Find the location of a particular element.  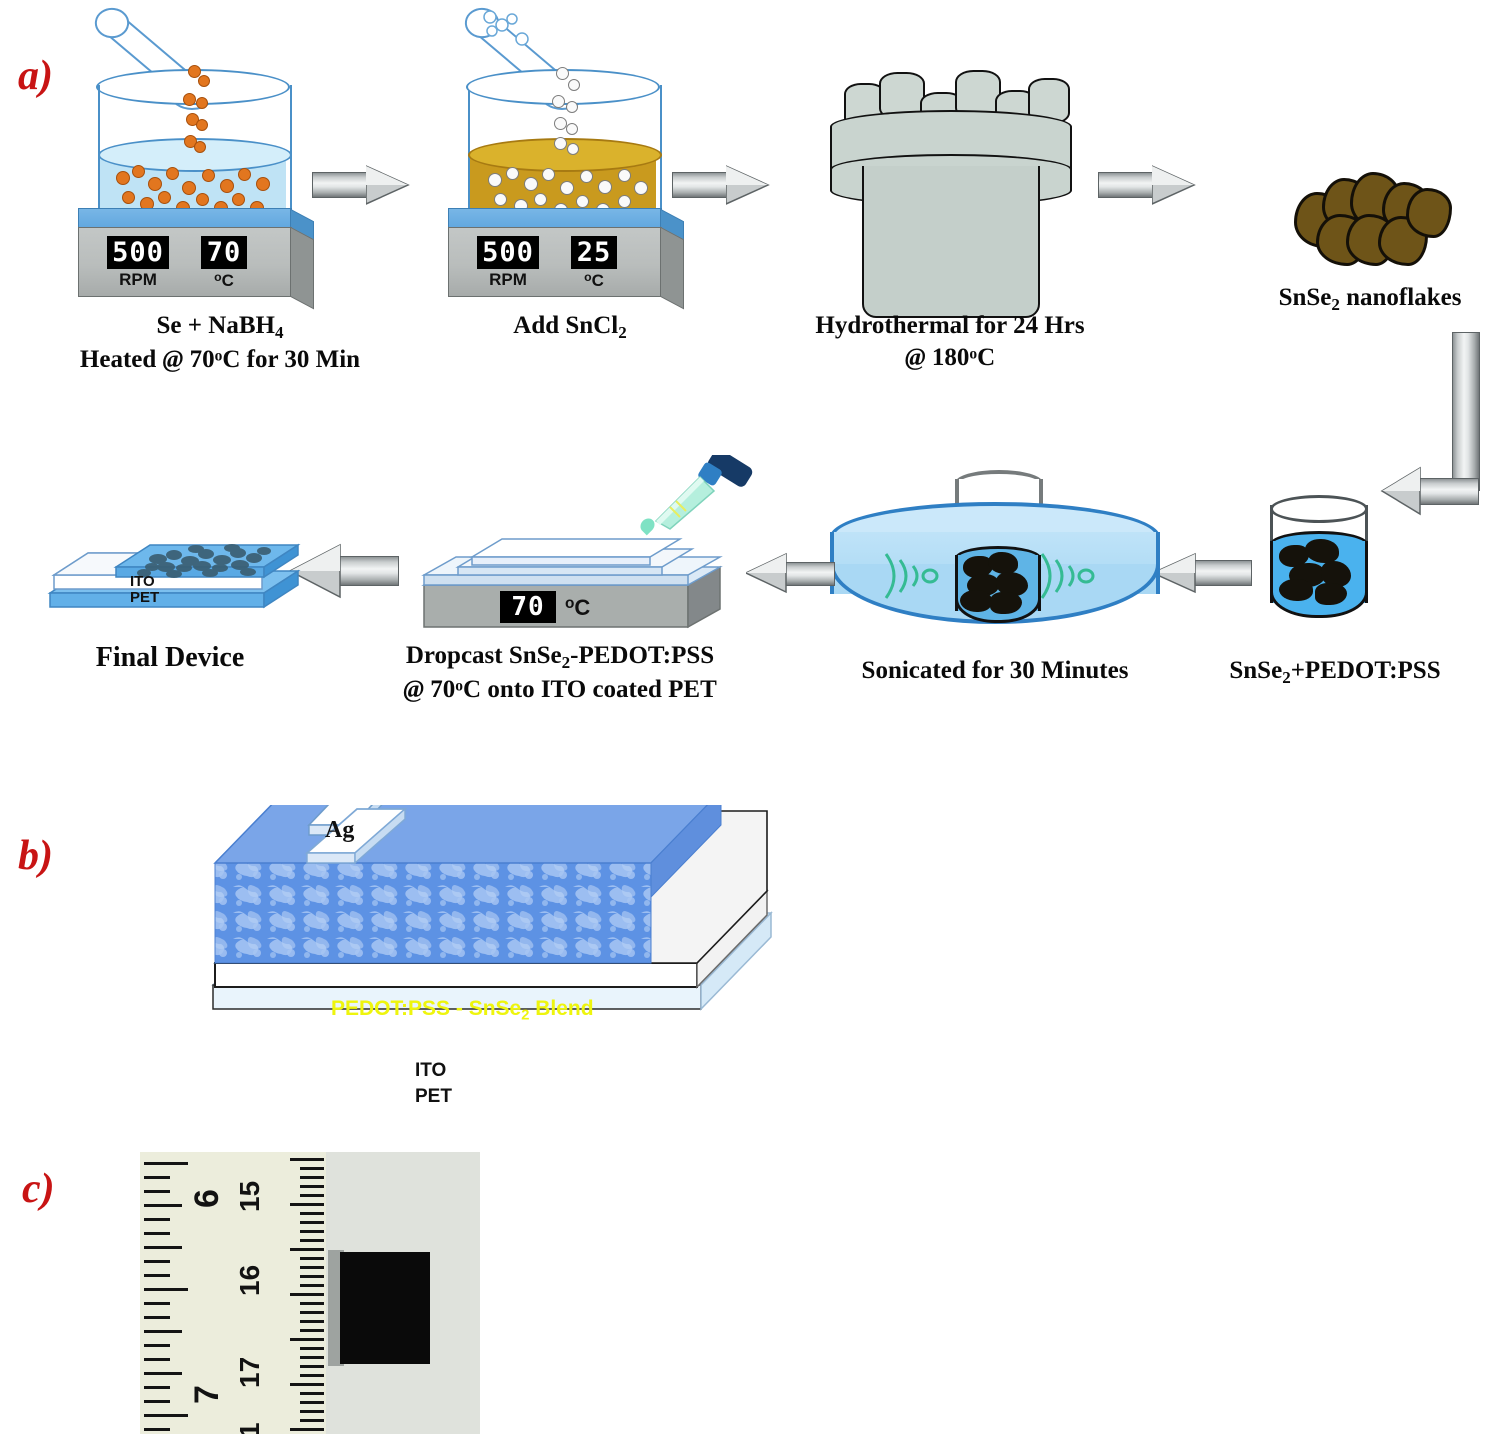

caption-step-final-device: Final Device is located at coordinates (170, 657).